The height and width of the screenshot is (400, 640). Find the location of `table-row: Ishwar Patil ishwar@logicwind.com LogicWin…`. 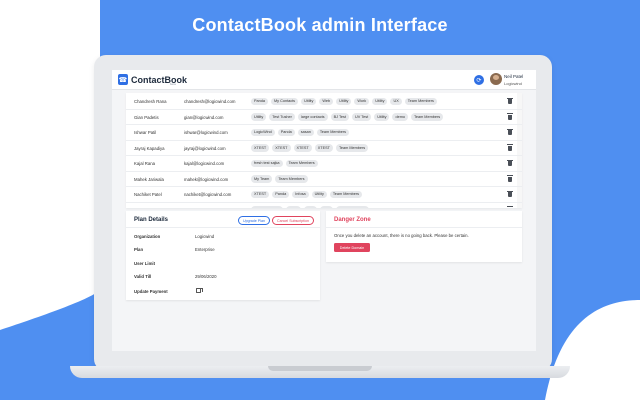

table-row: Ishwar Patil ishwar@logicwind.com LogicWin… is located at coordinates (324, 133).